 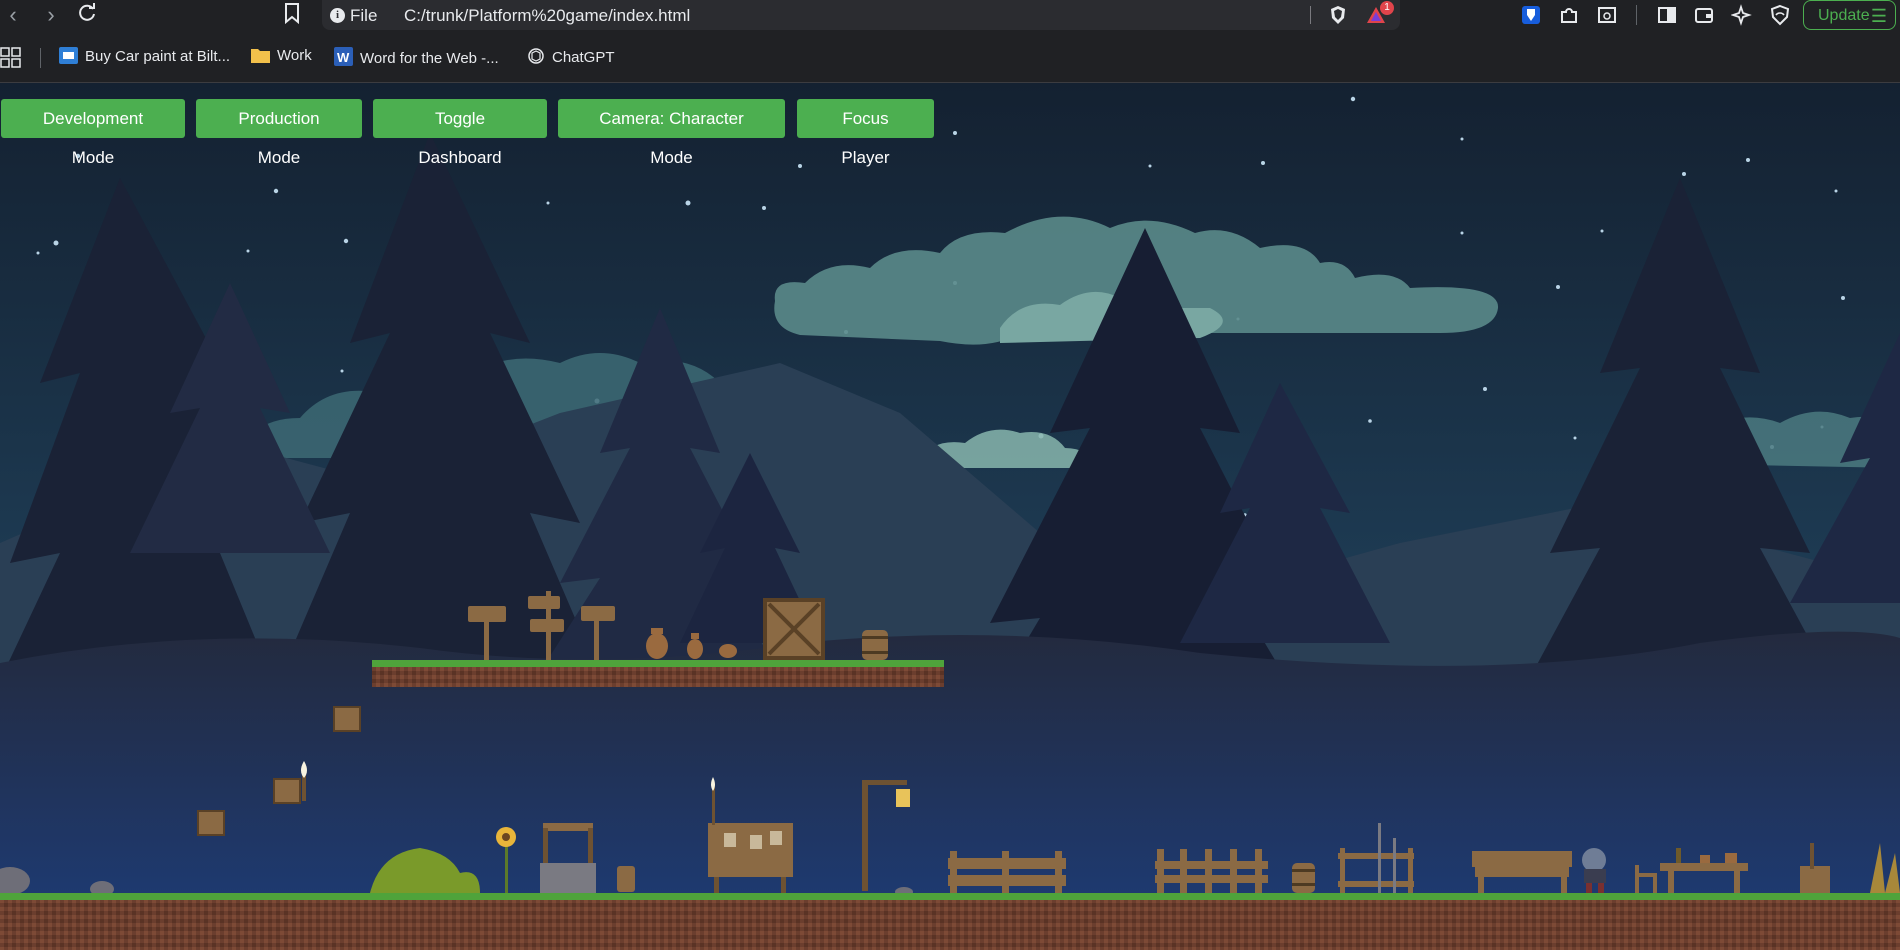 I want to click on address-divider, so click(x=1310, y=15).